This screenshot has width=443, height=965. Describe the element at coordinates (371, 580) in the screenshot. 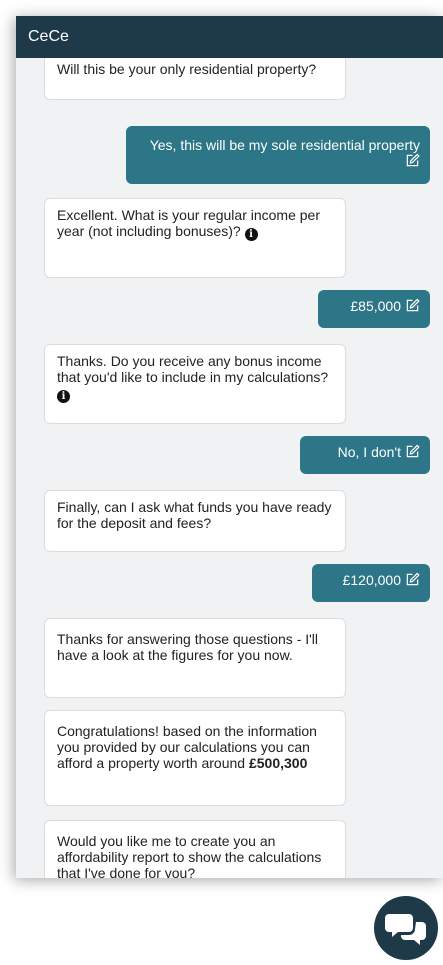

I see `user-message-text: £120,000` at that location.